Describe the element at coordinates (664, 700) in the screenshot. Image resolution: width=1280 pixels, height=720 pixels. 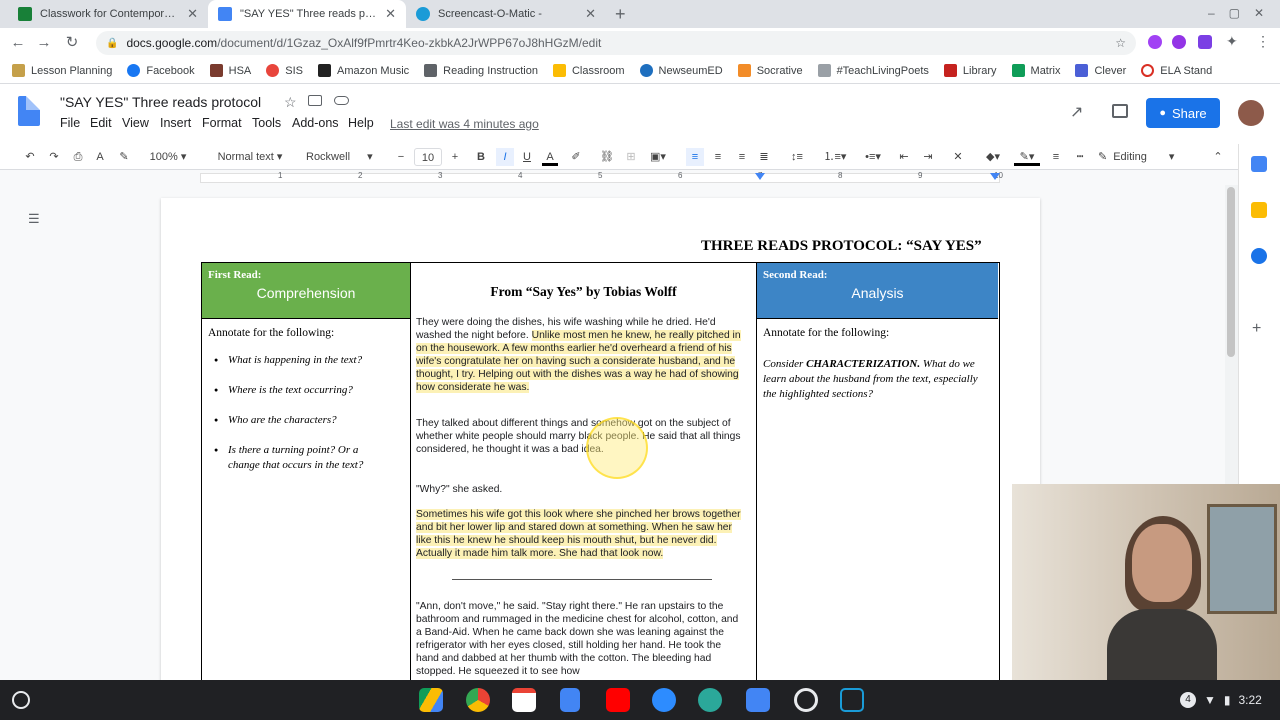
I see `zoom-icon` at that location.